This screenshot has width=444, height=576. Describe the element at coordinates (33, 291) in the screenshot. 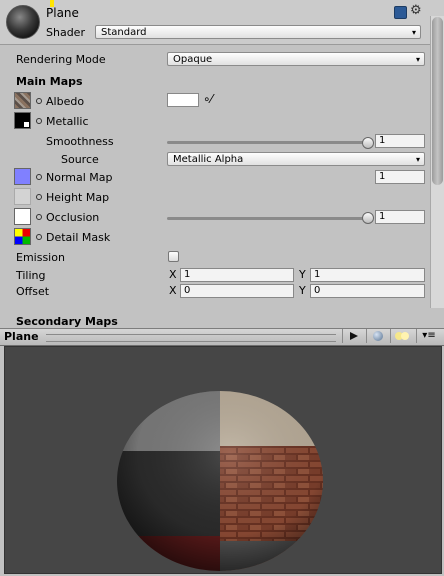

I see `offset-label: Offset` at that location.